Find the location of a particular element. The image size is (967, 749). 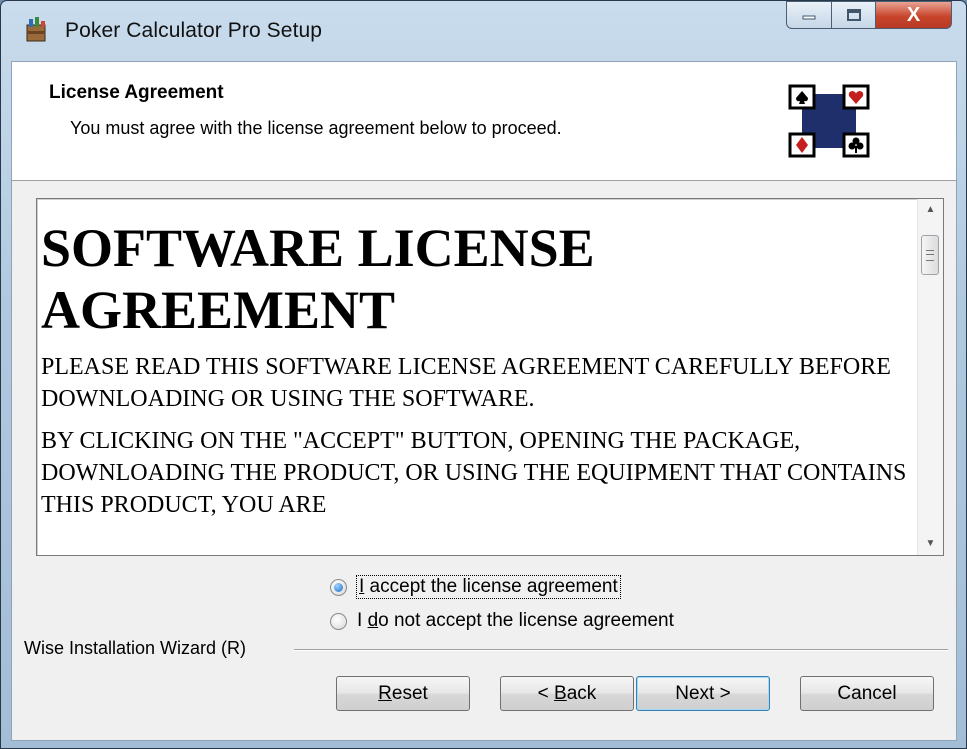

back-label: ack is located at coordinates (581, 693).